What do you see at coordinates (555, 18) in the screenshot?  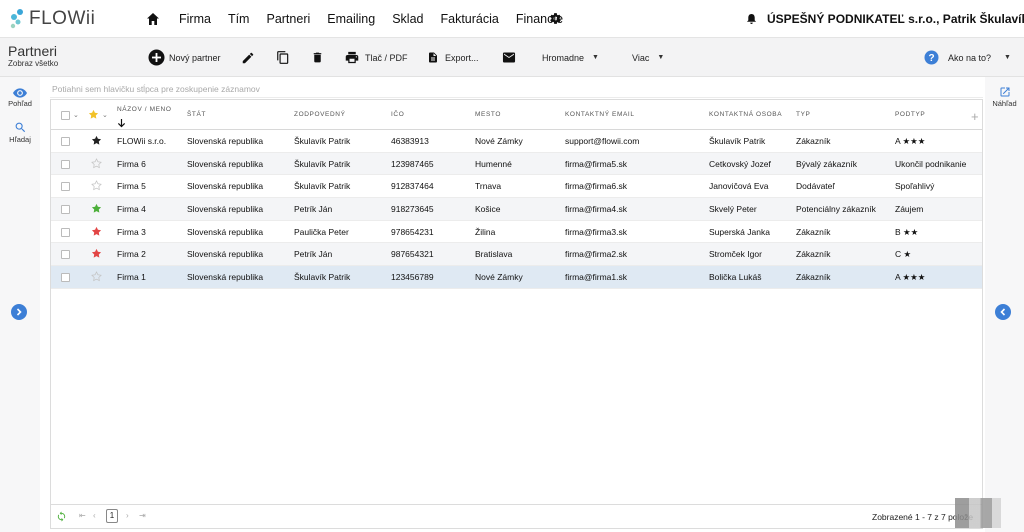 I see `gear-icon` at bounding box center [555, 18].